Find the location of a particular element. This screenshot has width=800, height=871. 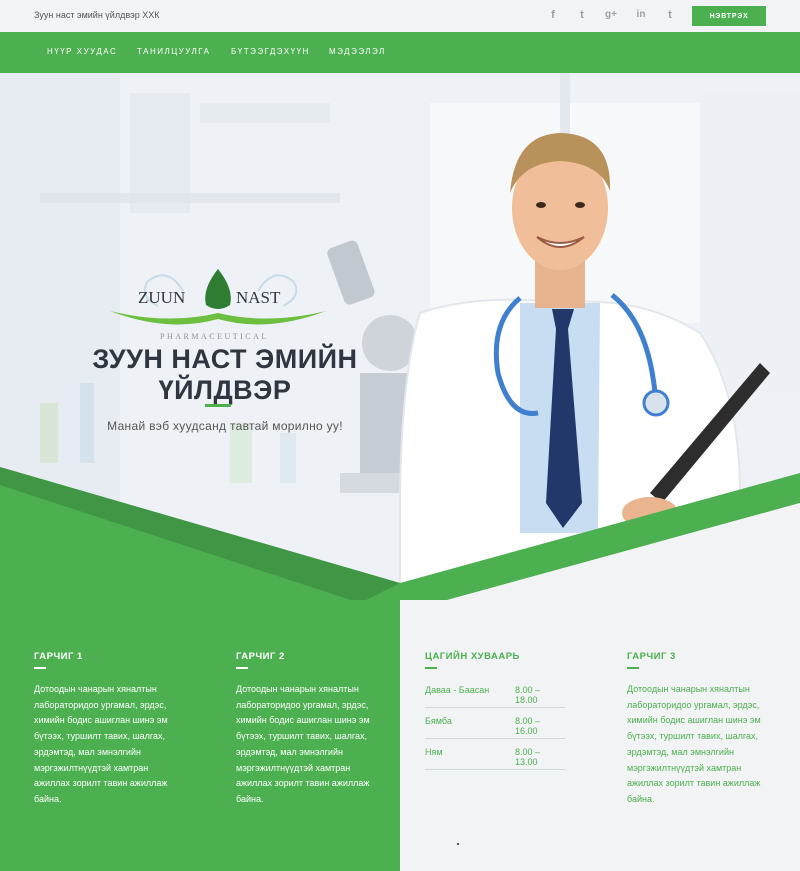

hero-subtitle: Манай вэб хуудсанд тавтай морилно уу! is located at coordinates (225, 426).